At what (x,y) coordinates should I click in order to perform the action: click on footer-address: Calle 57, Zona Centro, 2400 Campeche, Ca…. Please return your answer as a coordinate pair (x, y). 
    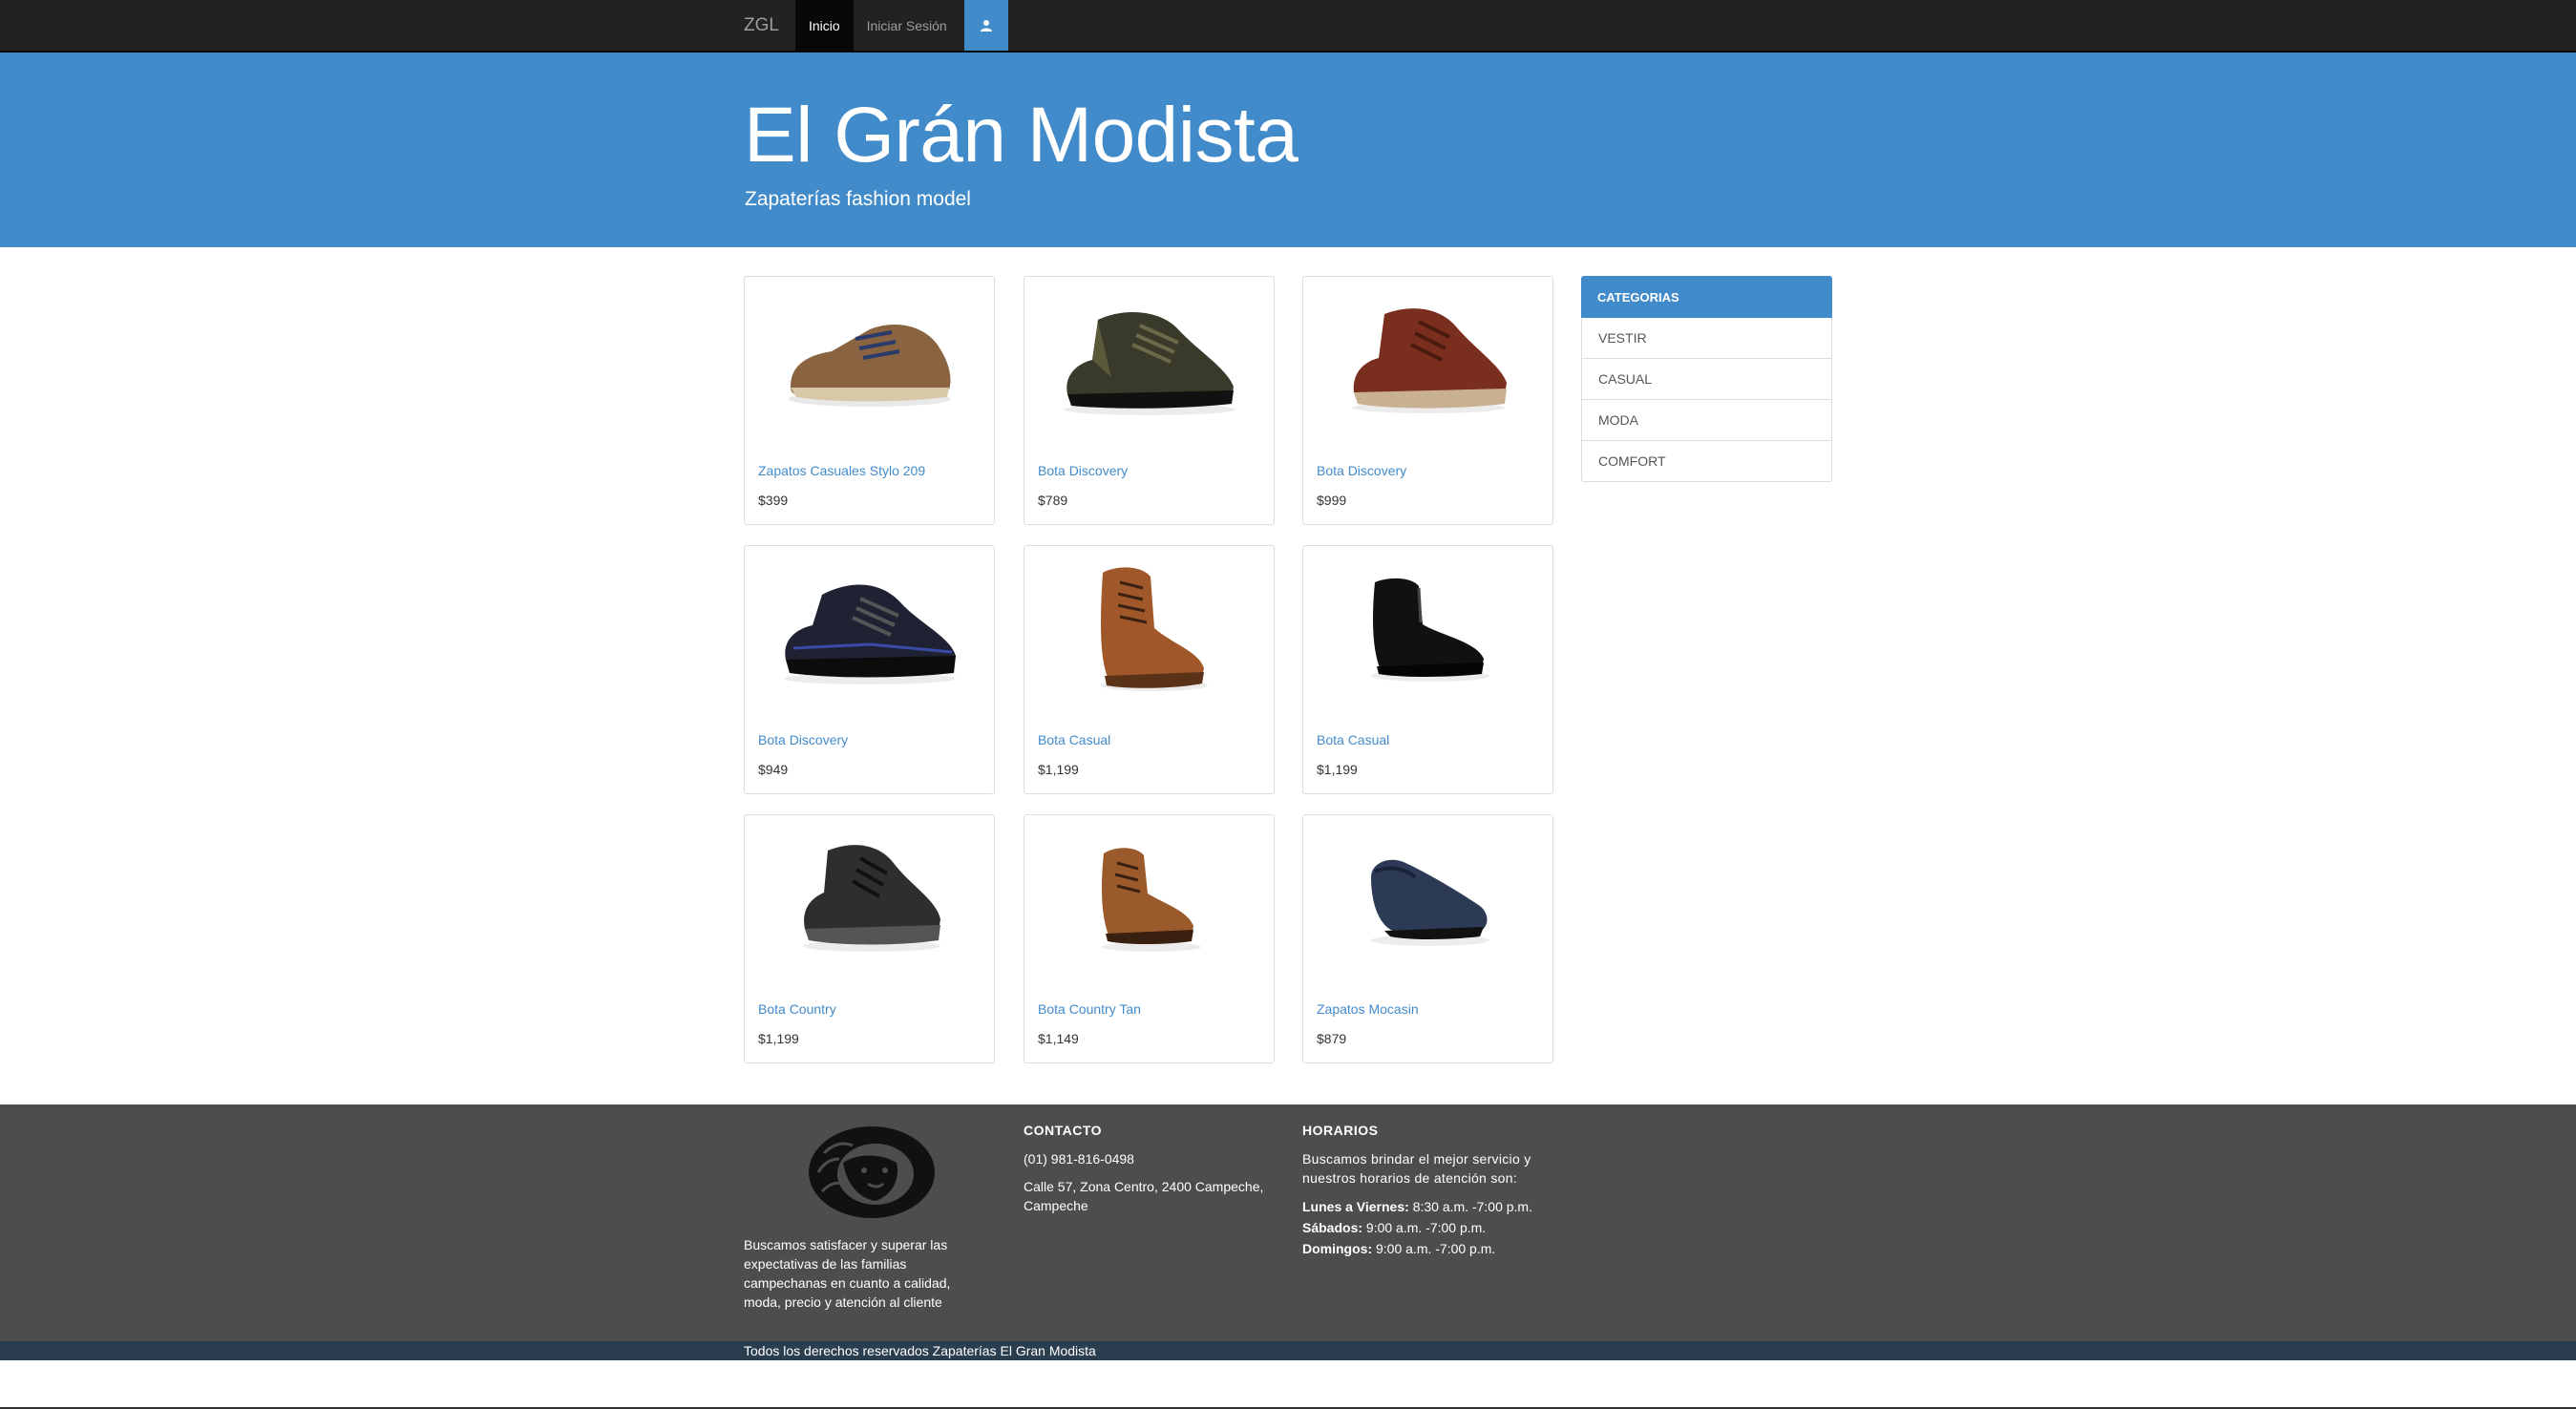
    Looking at the image, I should click on (1144, 1196).